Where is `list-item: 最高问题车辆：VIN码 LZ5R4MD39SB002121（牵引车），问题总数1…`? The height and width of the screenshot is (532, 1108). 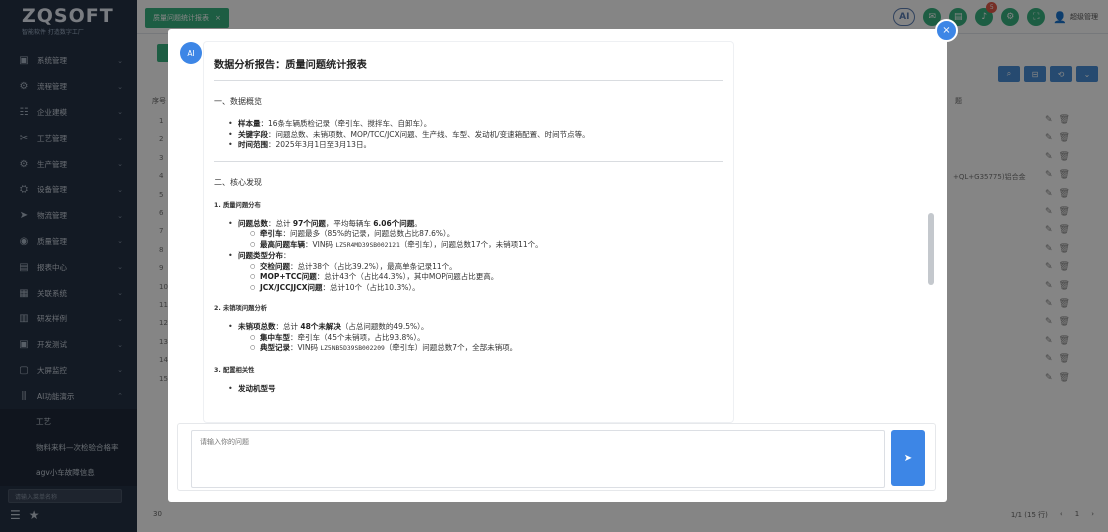
list-item: 最高问题车辆：VIN码 LZ5R4MD39SB002121（牵引车），问题总数1… is located at coordinates (486, 246).